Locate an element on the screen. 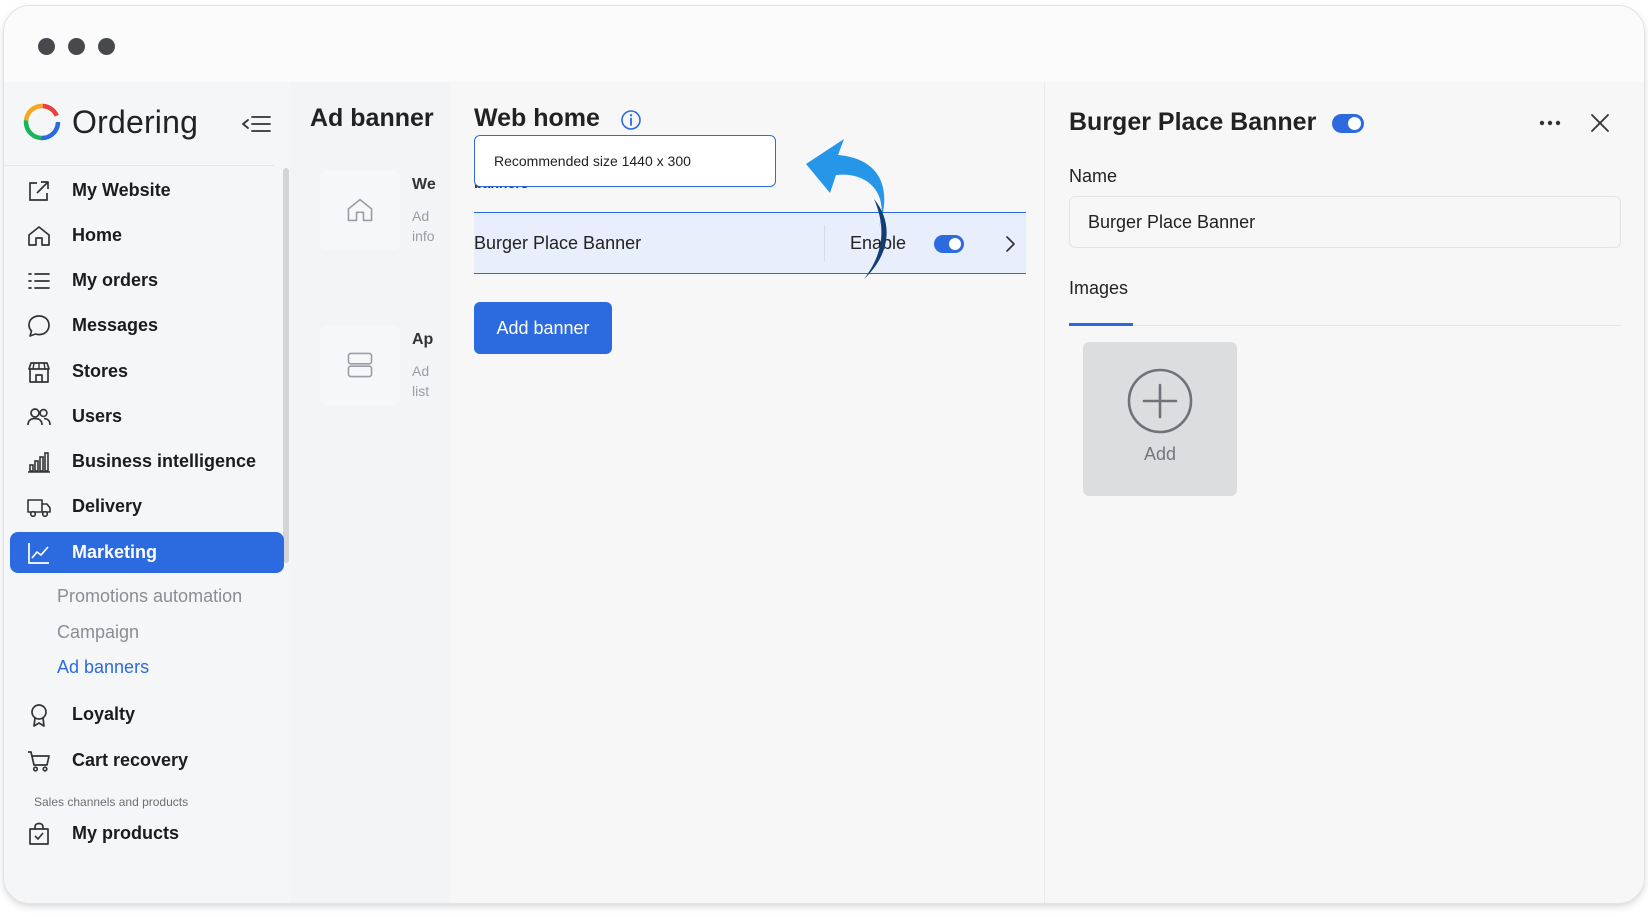 This screenshot has width=1648, height=917. sidebar-item-label: Messages is located at coordinates (115, 325).